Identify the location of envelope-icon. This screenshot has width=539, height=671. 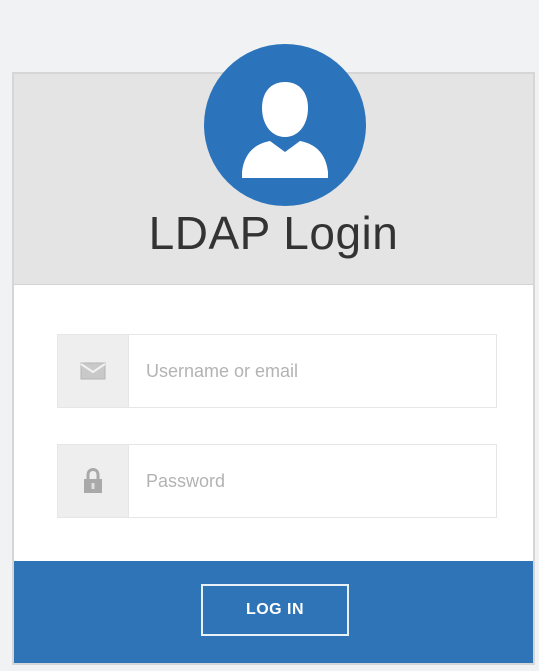
(93, 371).